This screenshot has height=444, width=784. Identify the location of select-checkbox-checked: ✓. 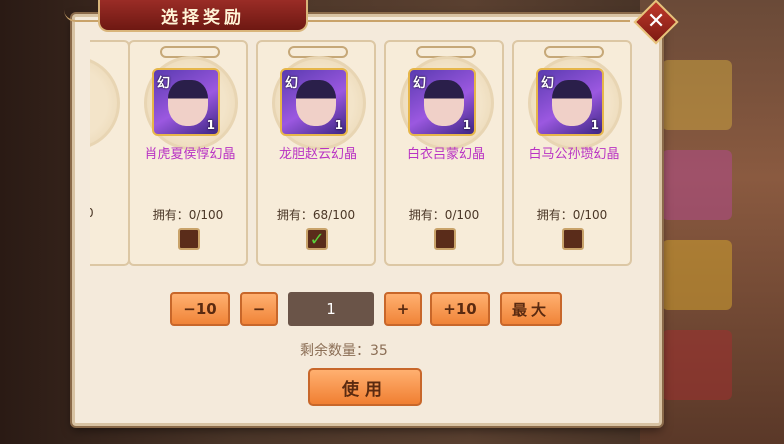
(317, 239).